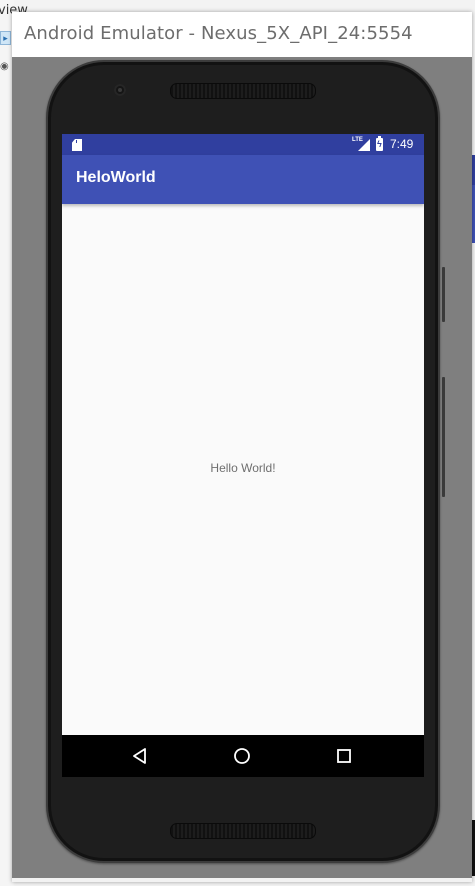 The width and height of the screenshot is (475, 886). I want to click on front-camera, so click(120, 90).